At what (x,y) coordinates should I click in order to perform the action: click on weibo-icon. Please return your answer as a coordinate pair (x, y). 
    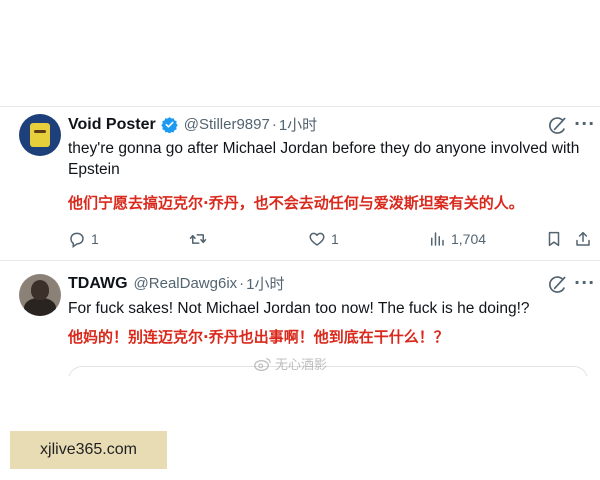
    Looking at the image, I should click on (262, 364).